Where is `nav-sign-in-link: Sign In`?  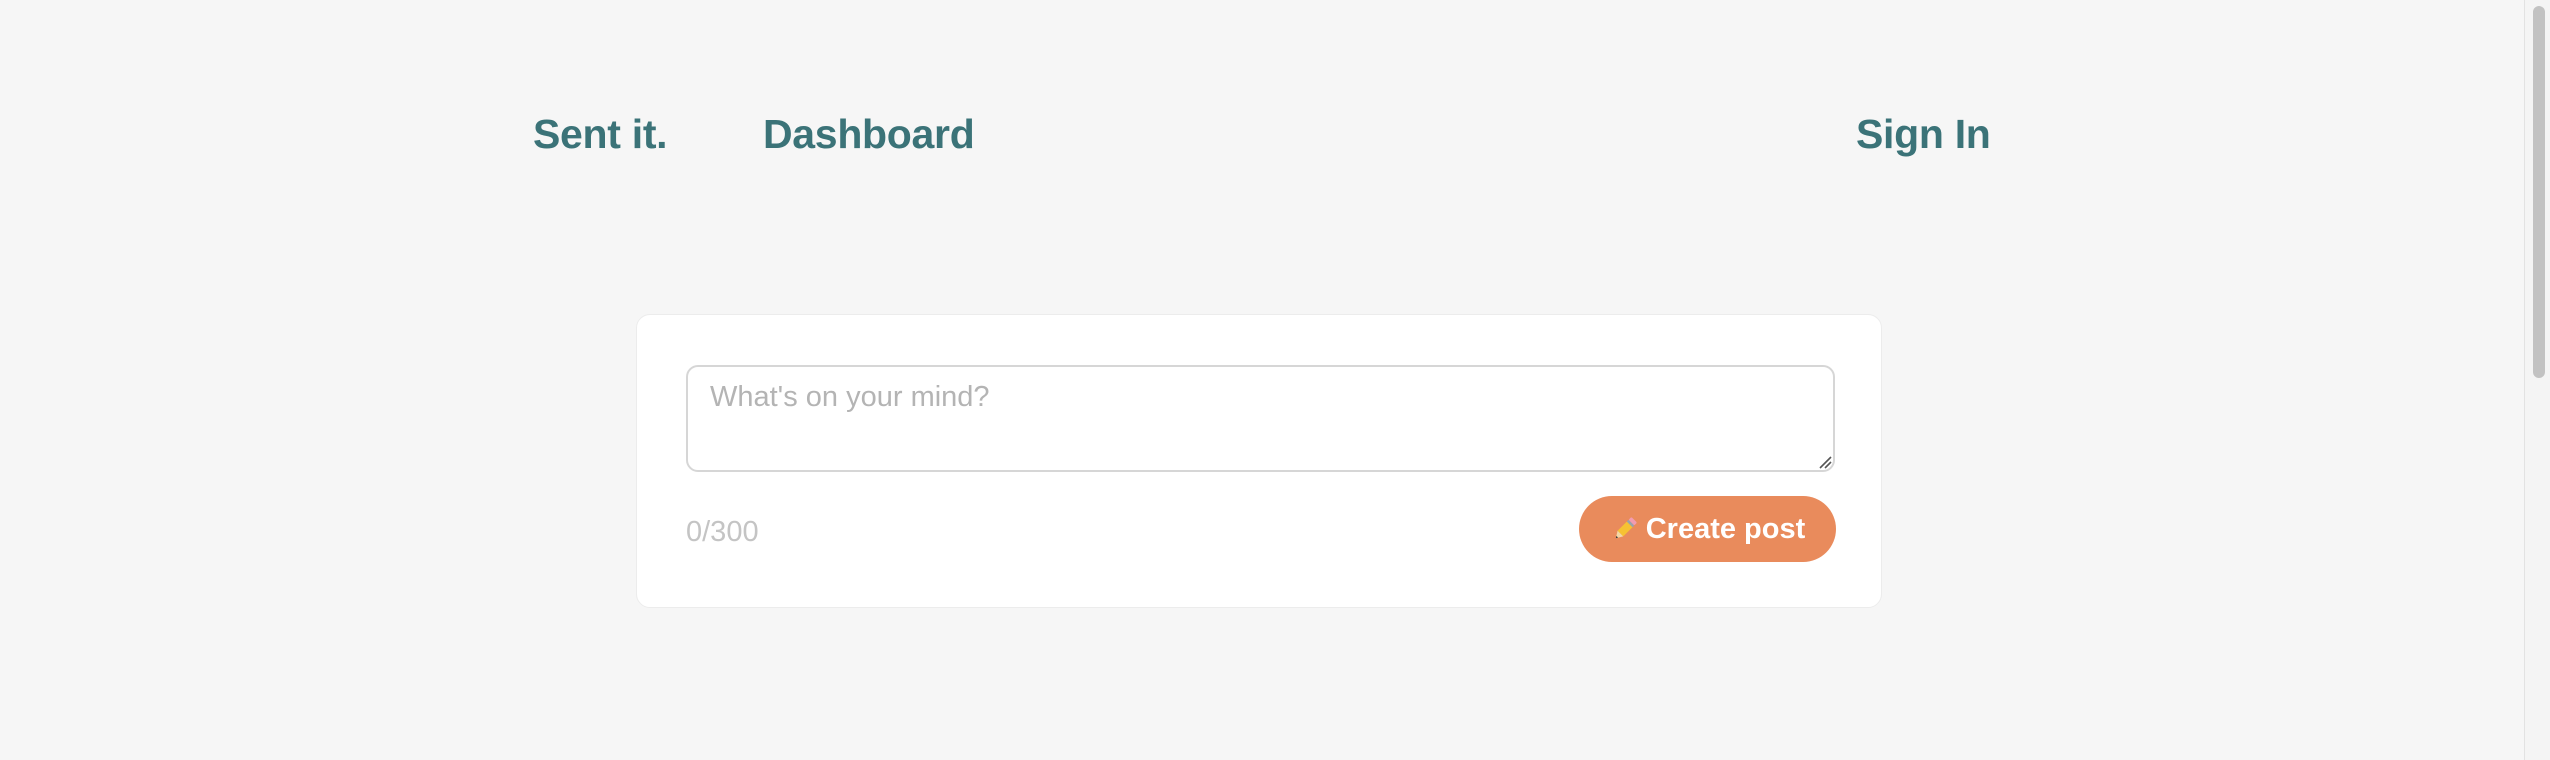
nav-sign-in-link: Sign In is located at coordinates (1923, 134).